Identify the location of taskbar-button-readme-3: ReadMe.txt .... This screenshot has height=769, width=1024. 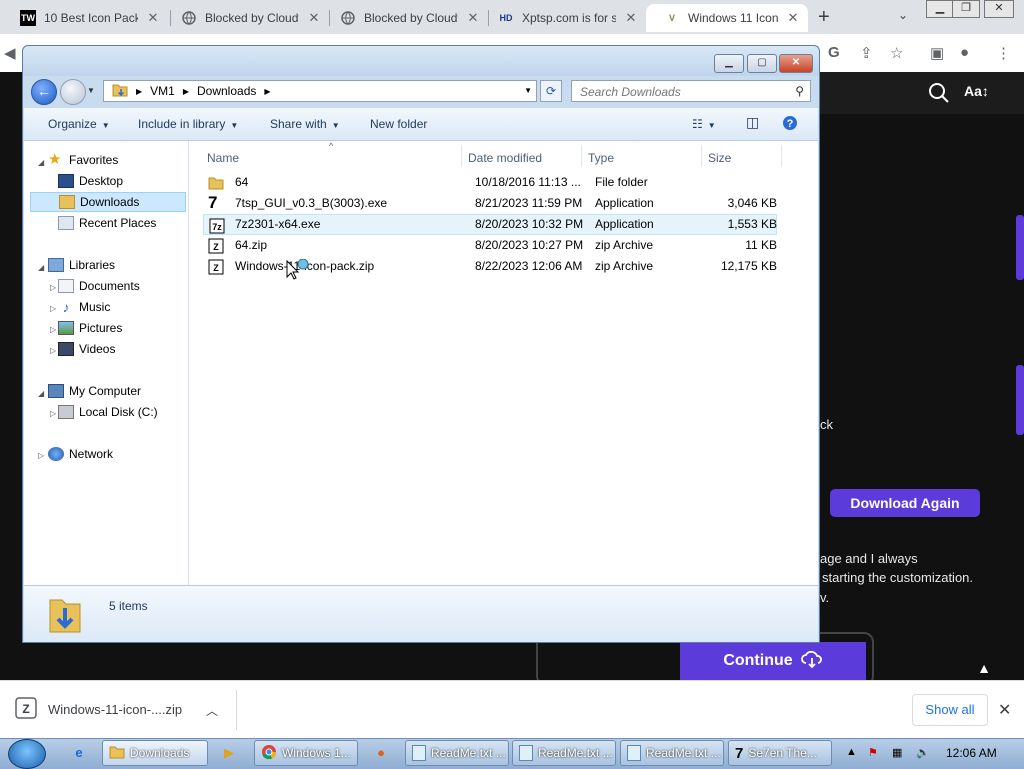
(672, 753).